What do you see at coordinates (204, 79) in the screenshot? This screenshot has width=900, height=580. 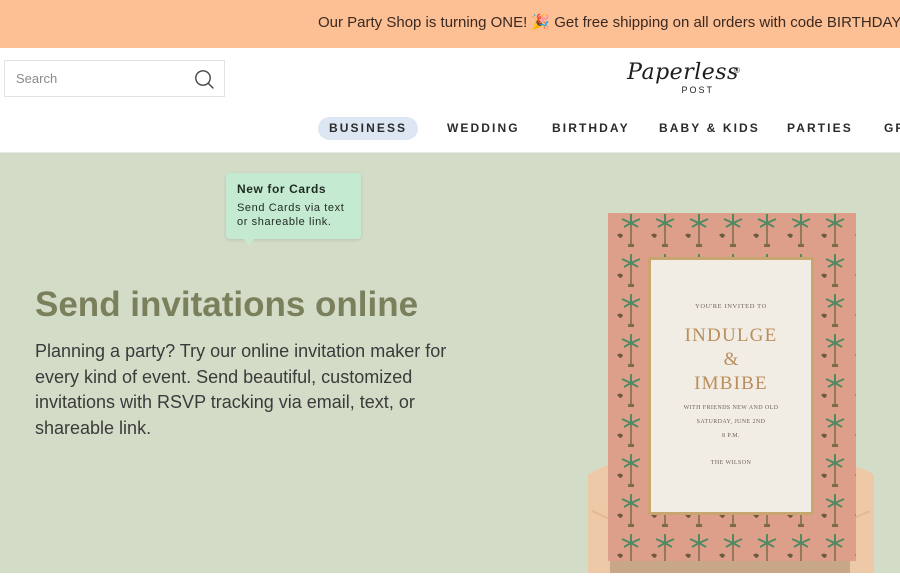 I see `search-icon` at bounding box center [204, 79].